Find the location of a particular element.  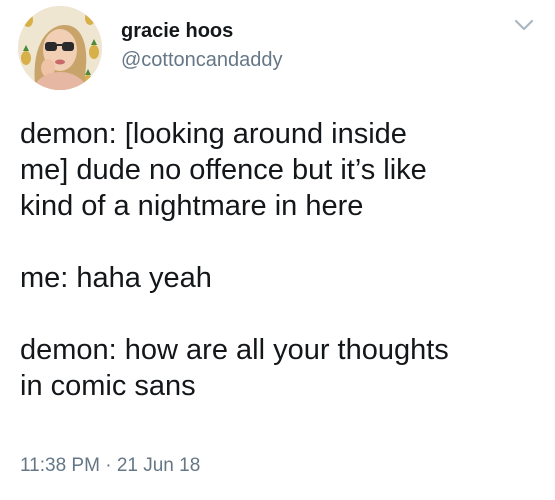

tweet-timestamp: 11:38 PM · 21 Jun 18 is located at coordinates (110, 466).